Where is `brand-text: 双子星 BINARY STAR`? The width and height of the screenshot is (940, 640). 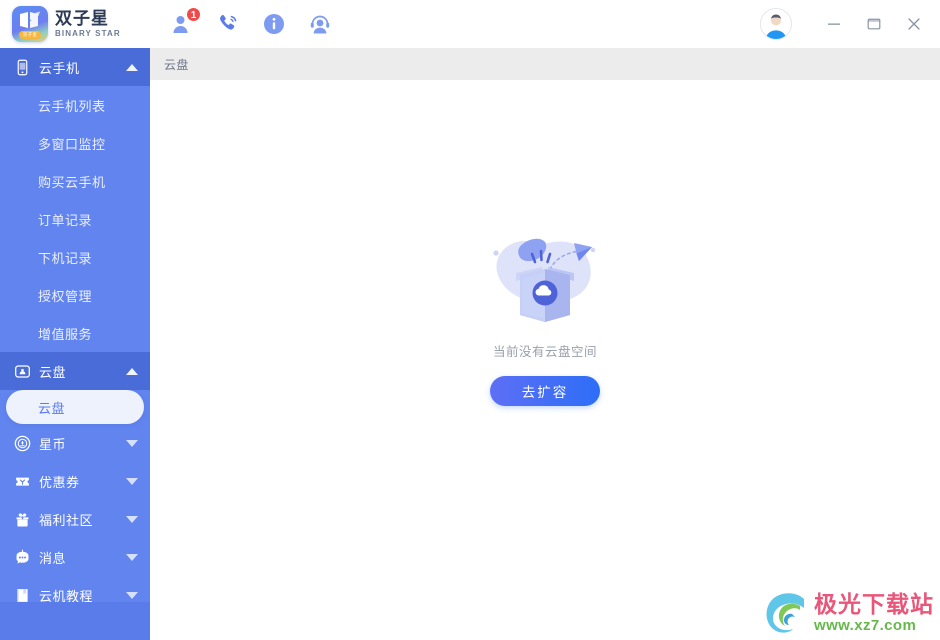 brand-text: 双子星 BINARY STAR is located at coordinates (88, 24).